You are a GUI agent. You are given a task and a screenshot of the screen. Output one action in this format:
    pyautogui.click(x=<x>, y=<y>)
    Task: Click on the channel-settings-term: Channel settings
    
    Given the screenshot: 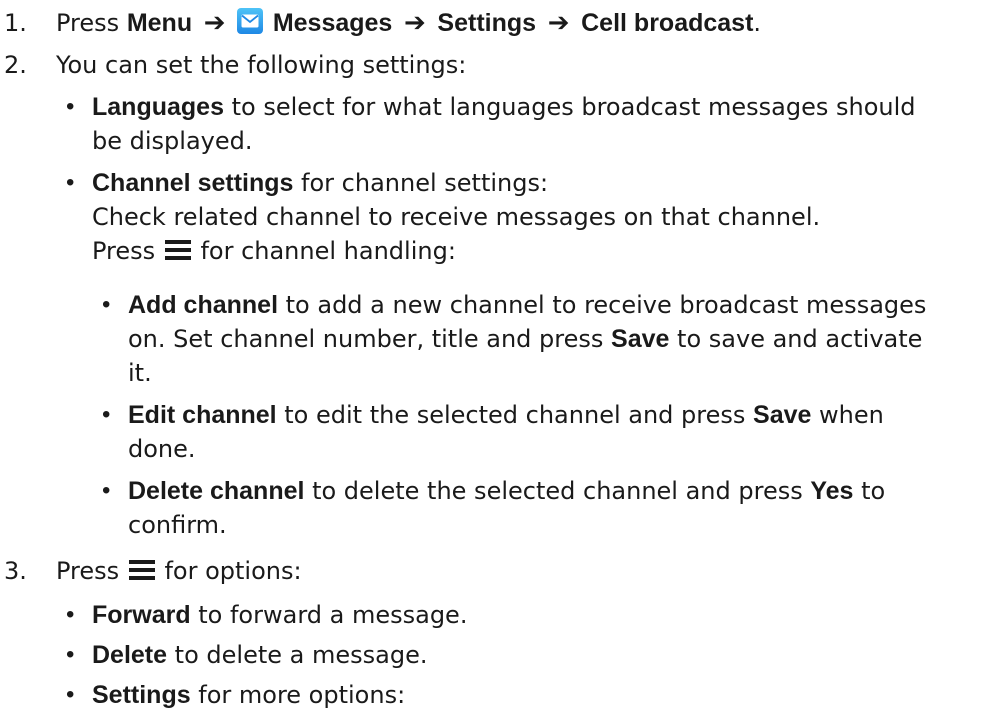 What is the action you would take?
    pyautogui.click(x=193, y=183)
    